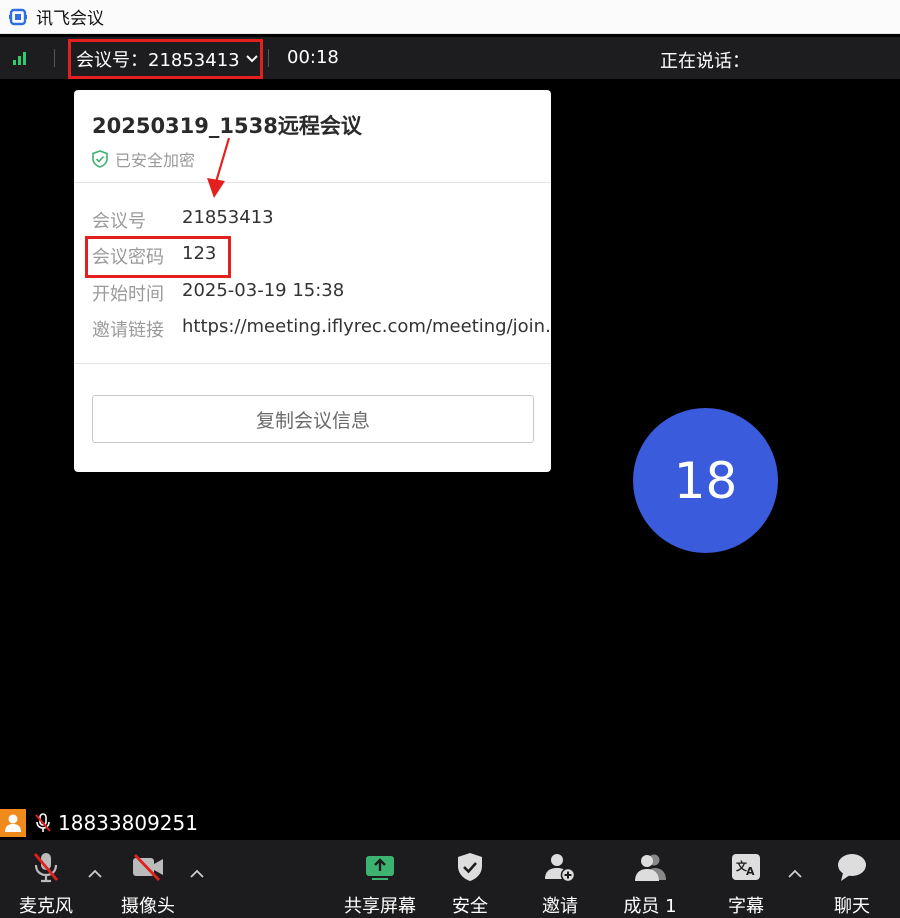 The image size is (900, 918). What do you see at coordinates (450, 17) in the screenshot?
I see `title-bar: 讯飞会议` at bounding box center [450, 17].